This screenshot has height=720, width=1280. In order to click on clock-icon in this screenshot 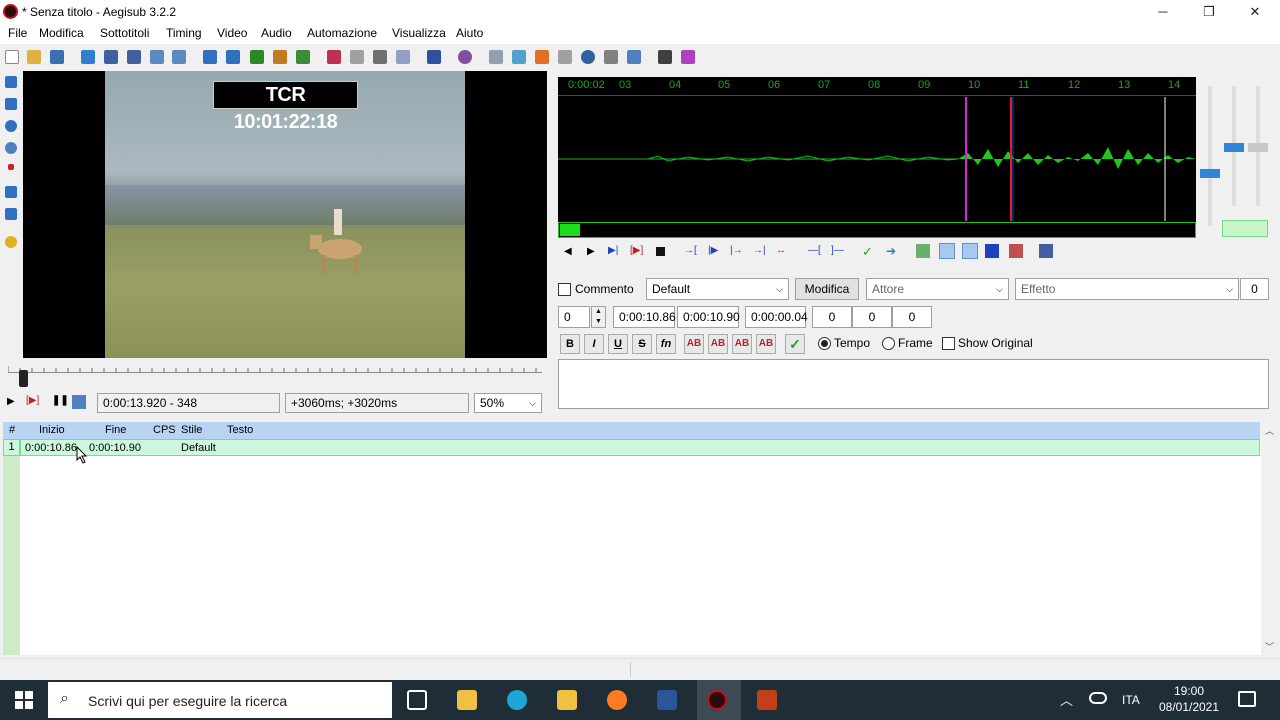, I will do `click(588, 57)`.